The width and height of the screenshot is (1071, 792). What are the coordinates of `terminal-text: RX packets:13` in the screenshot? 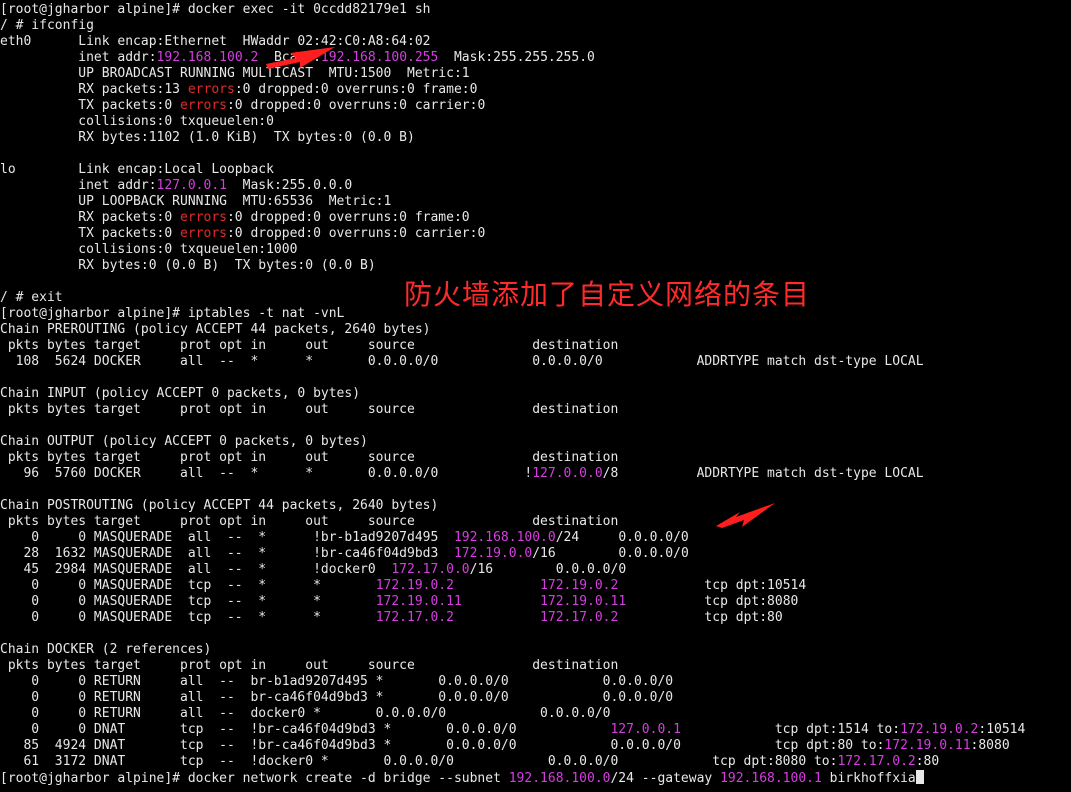 It's located at (94, 89).